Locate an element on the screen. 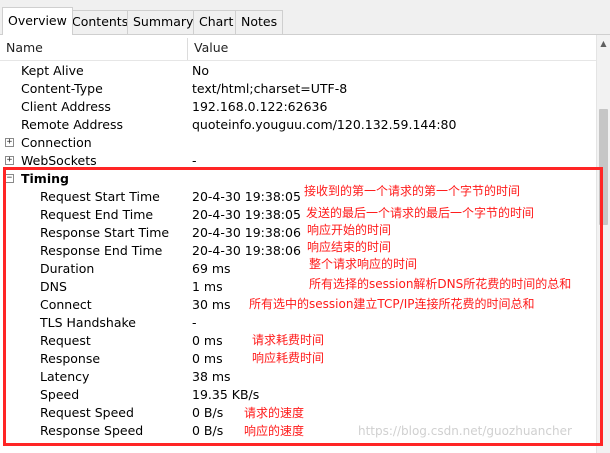  row-name: TLS Handshake is located at coordinates (88, 322).